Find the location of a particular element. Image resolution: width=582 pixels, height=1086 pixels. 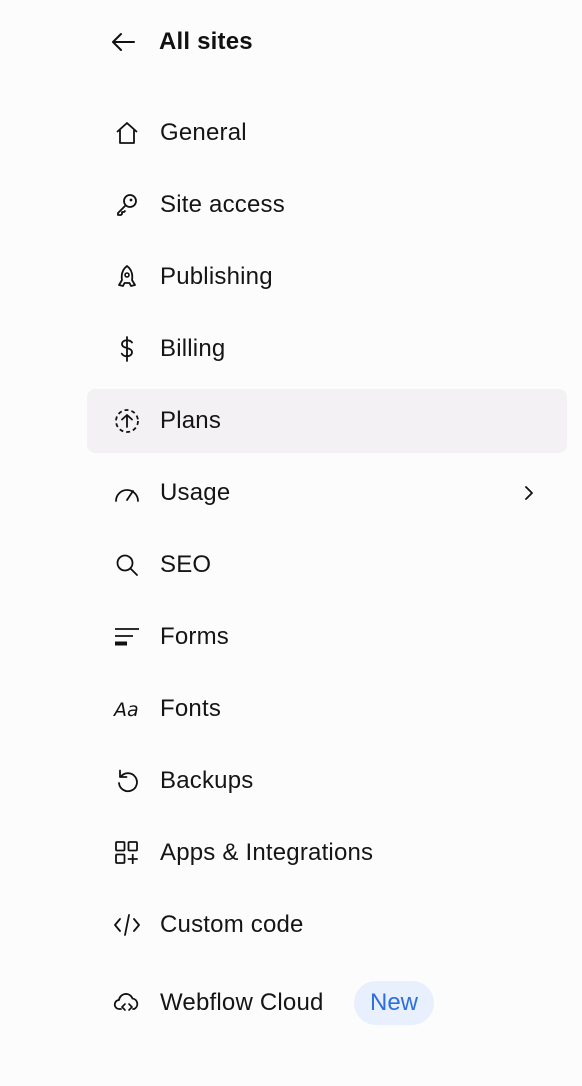

nav-item-label: Forms is located at coordinates (194, 636).